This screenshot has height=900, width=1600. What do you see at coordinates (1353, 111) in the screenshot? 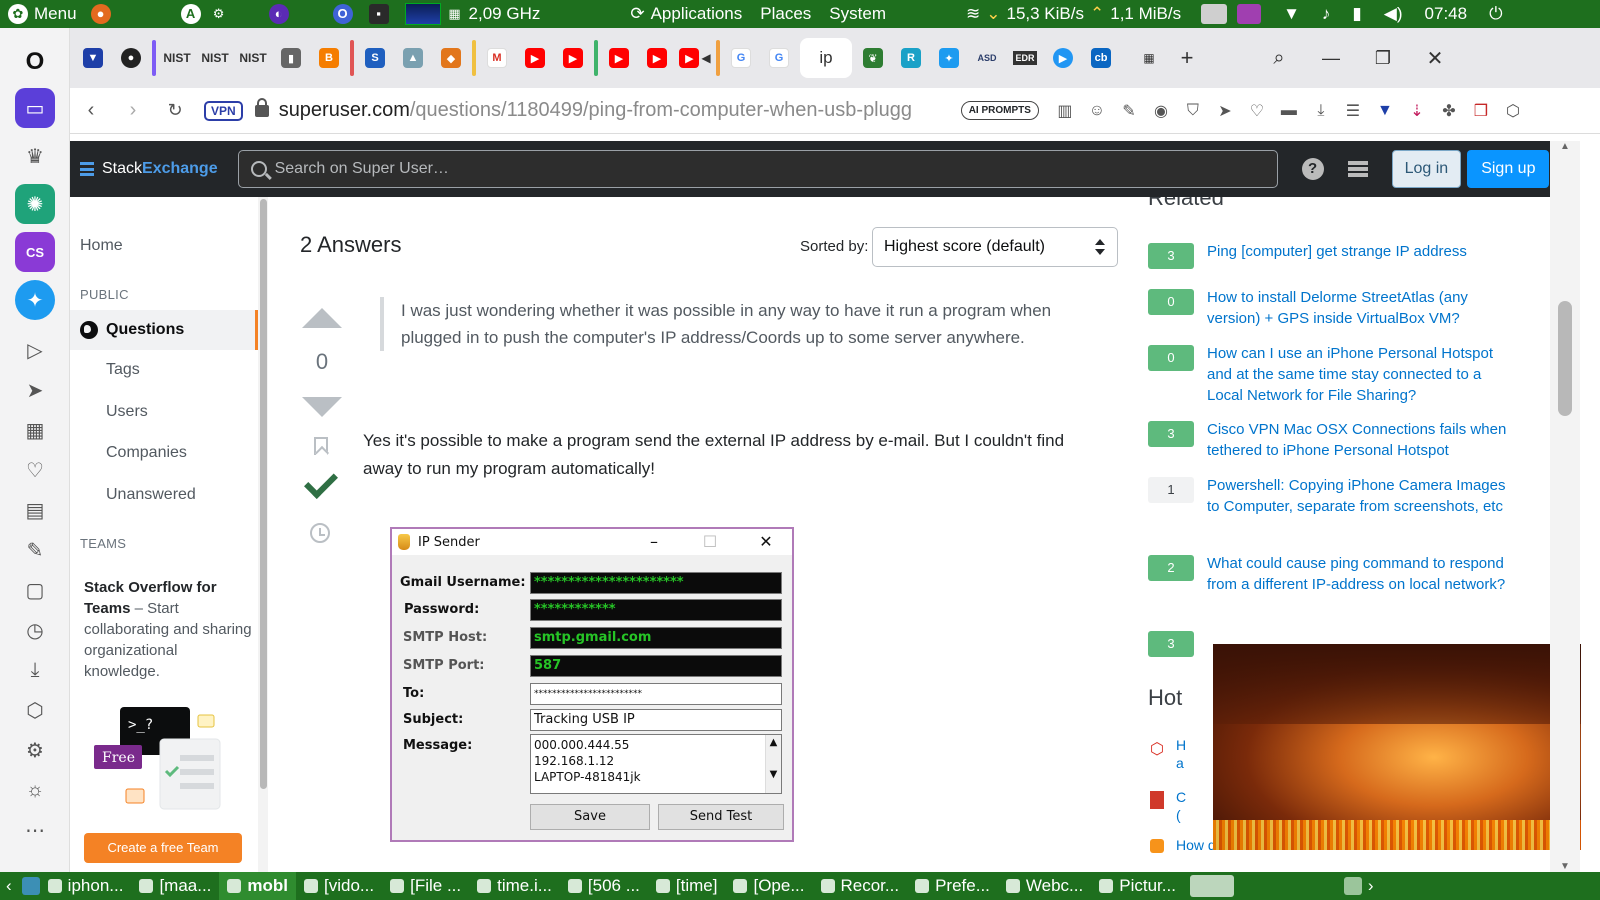
I see `easy-setup-icon: ☰` at bounding box center [1353, 111].